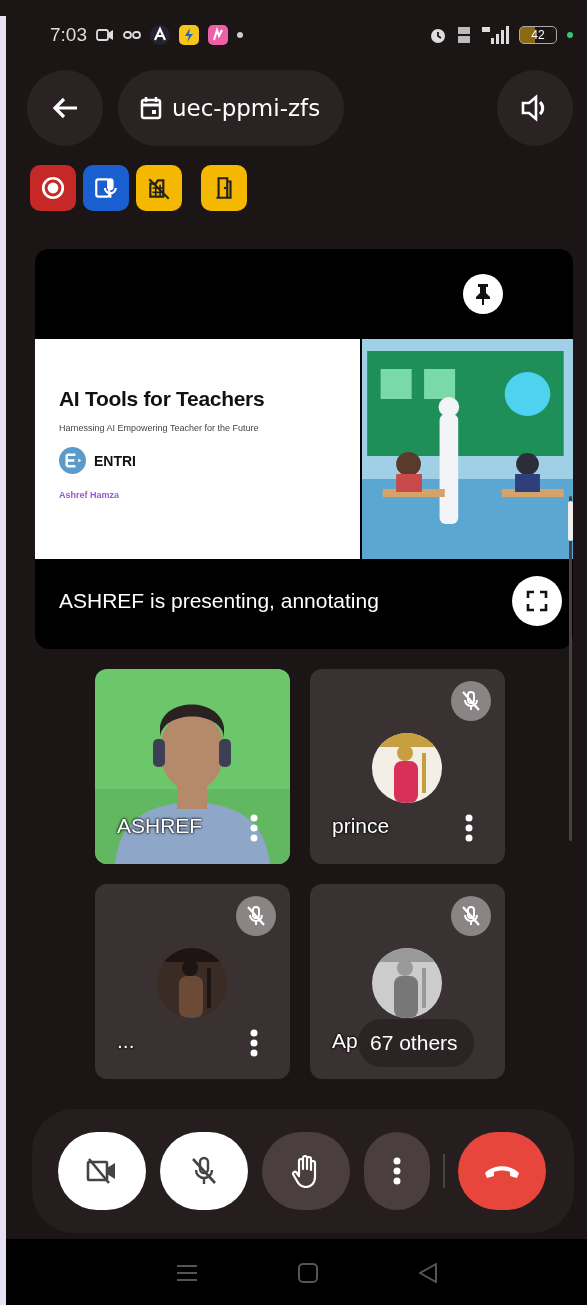 The height and width of the screenshot is (1305, 587). Describe the element at coordinates (502, 1171) in the screenshot. I see `hang-up-icon` at that location.